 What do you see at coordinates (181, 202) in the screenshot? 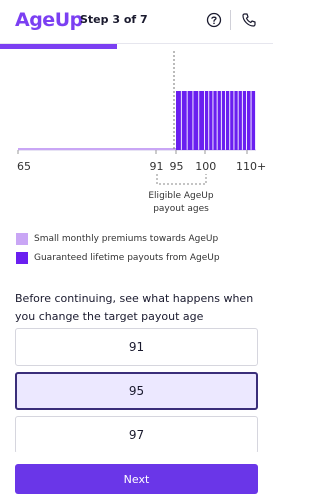
I see `eligible-ages-label: Eligible AgeUp payout ages` at bounding box center [181, 202].